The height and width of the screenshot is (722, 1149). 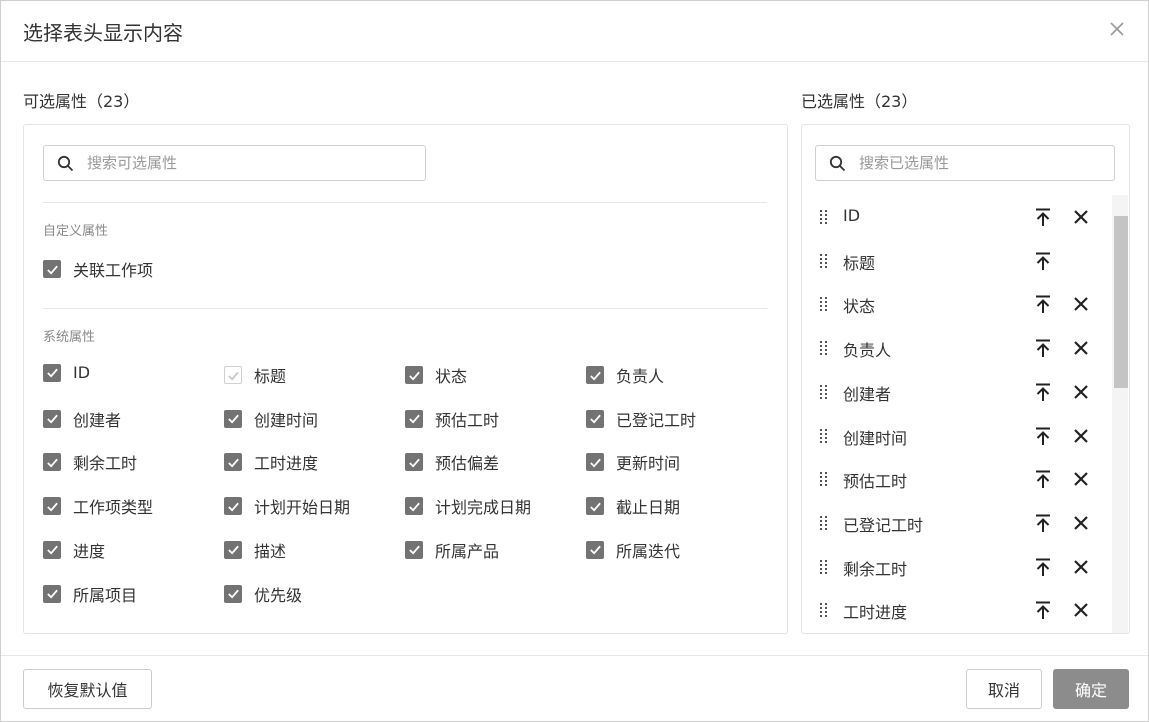 What do you see at coordinates (955, 523) in the screenshot?
I see `selected-item: 已登记工时` at bounding box center [955, 523].